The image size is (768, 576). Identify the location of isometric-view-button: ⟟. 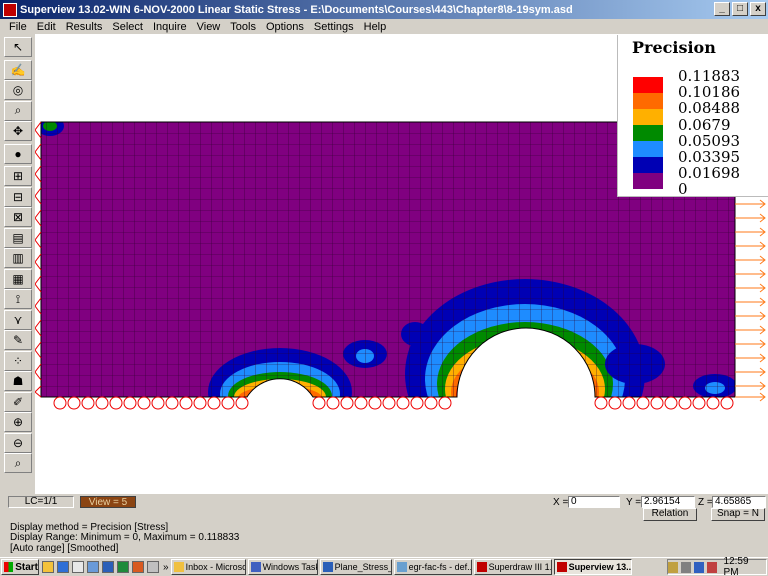
(18, 299).